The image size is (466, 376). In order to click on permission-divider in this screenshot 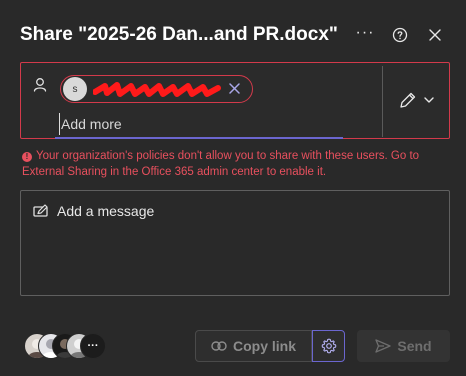, I will do `click(382, 101)`.